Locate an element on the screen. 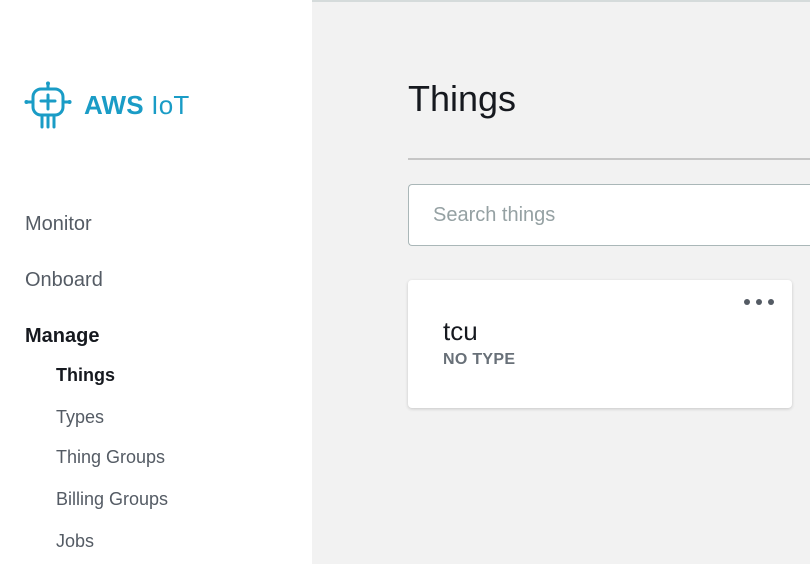 The height and width of the screenshot is (564, 810). more-options-icon is located at coordinates (759, 302).